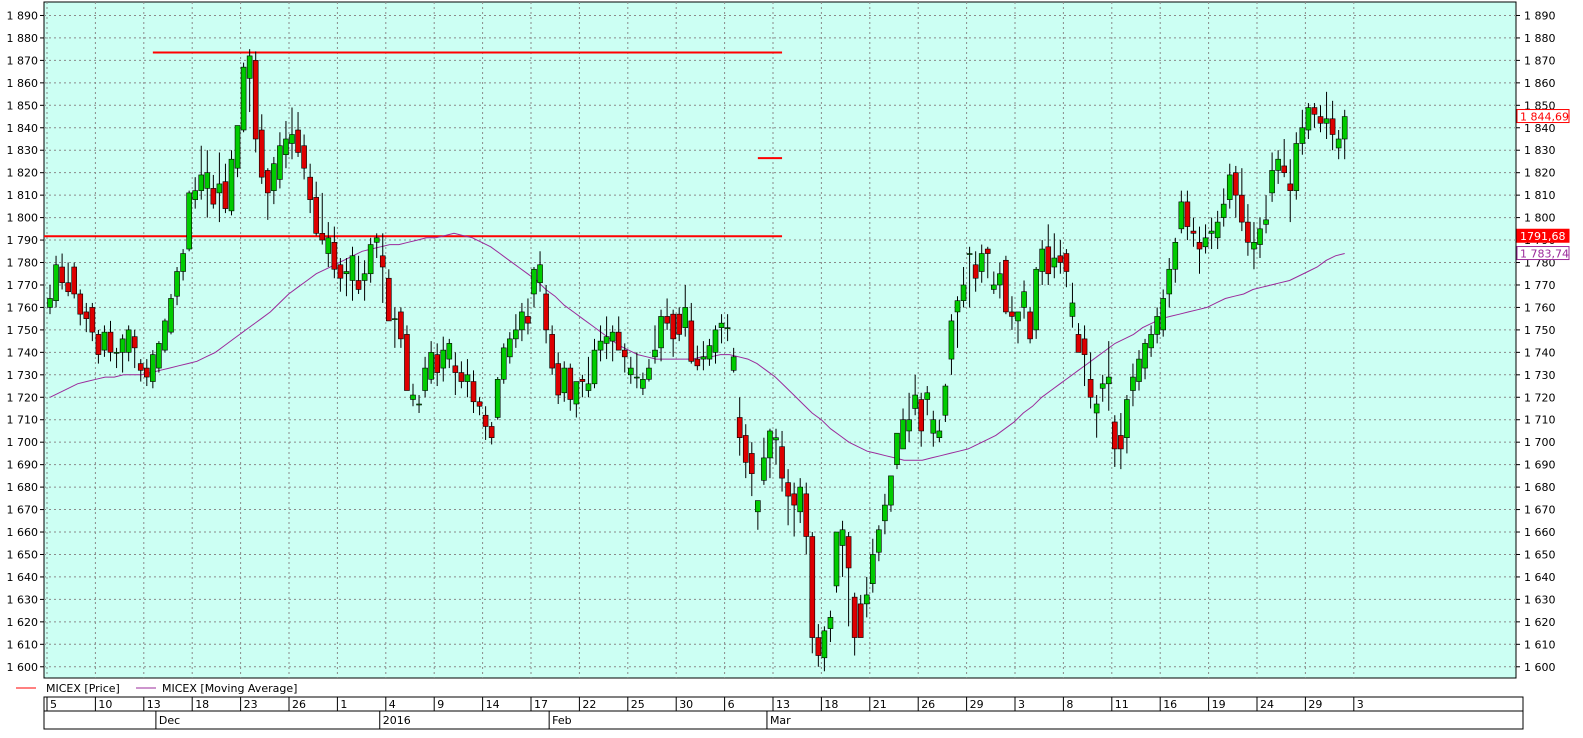 The height and width of the screenshot is (738, 1583). What do you see at coordinates (1540, 442) in the screenshot?
I see `y-tick-label-right: 1 700` at bounding box center [1540, 442].